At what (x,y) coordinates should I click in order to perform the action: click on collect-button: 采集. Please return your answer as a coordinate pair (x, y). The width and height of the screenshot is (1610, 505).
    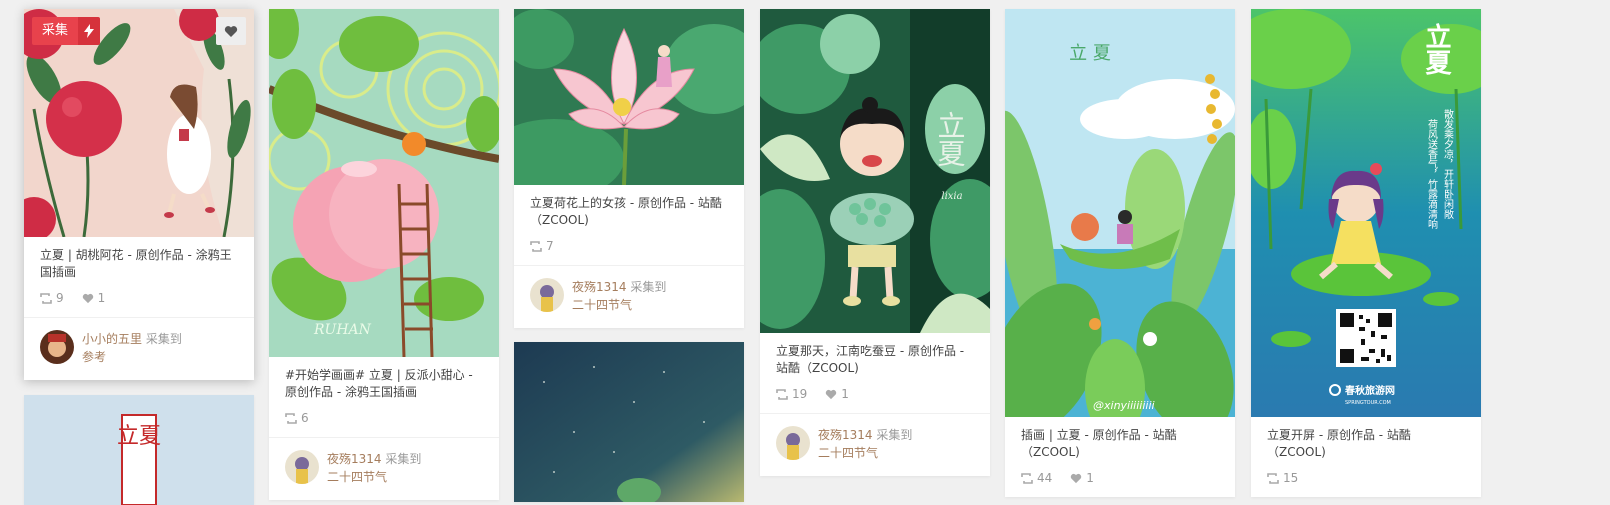
    Looking at the image, I should click on (66, 31).